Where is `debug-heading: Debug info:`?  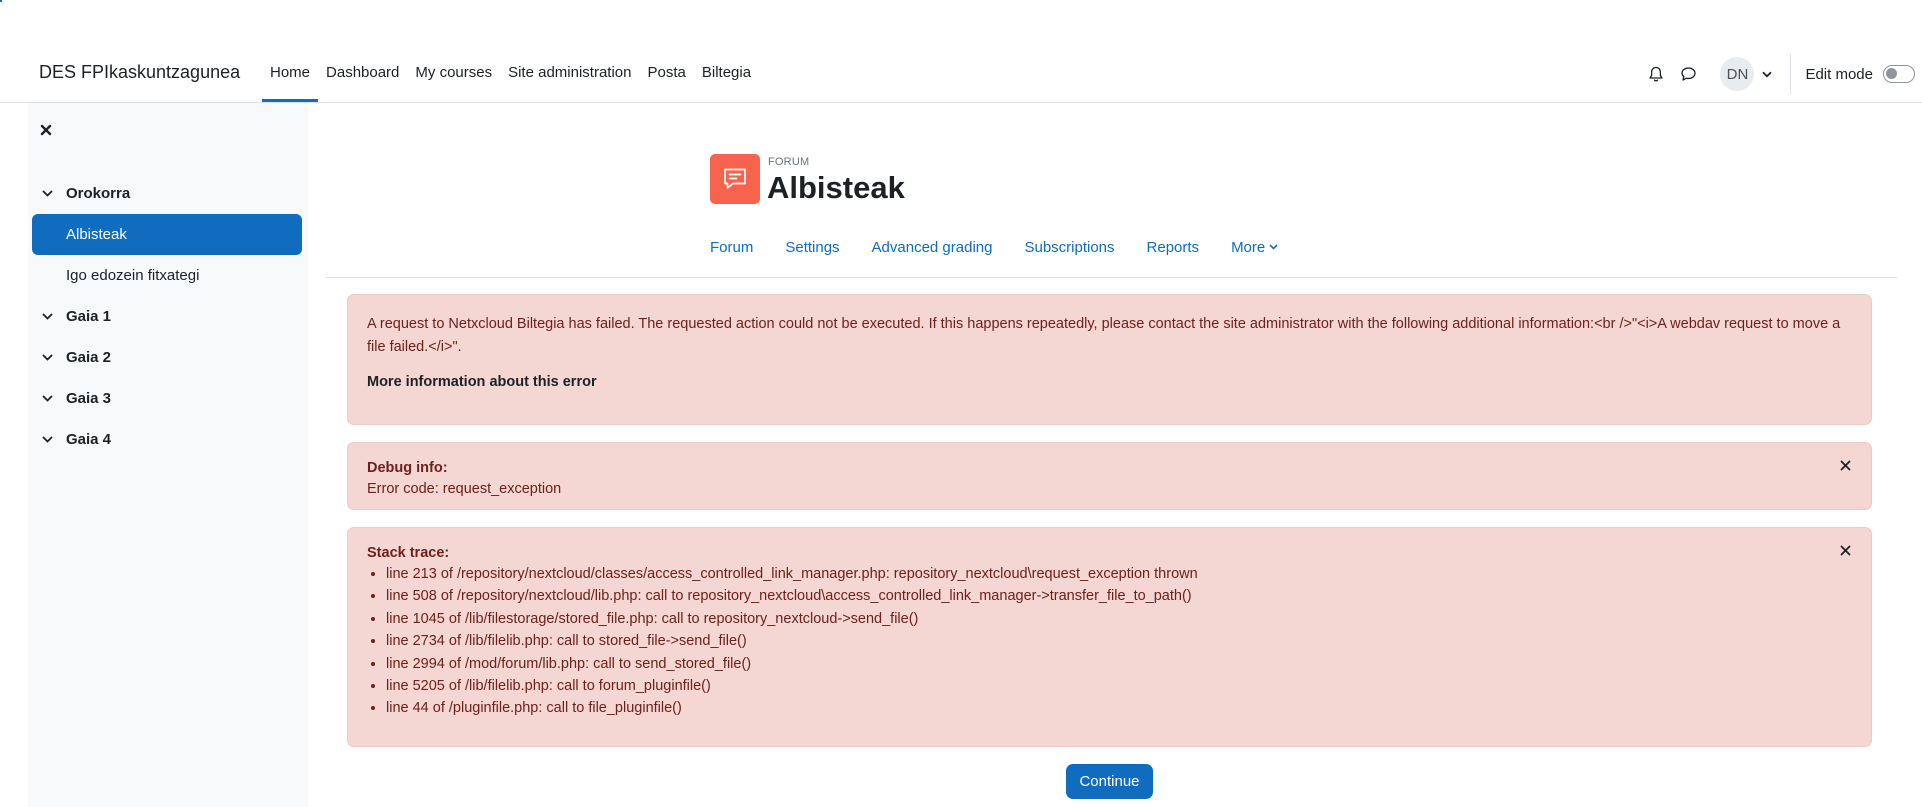 debug-heading: Debug info: is located at coordinates (407, 468).